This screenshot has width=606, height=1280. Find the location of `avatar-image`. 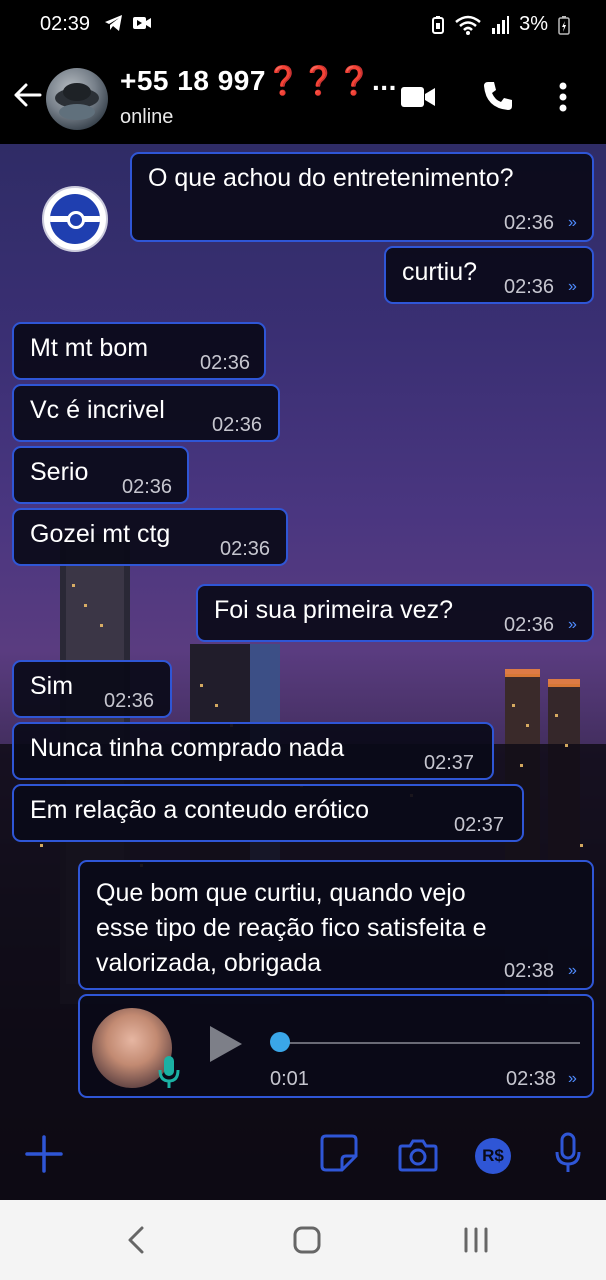

avatar-image is located at coordinates (77, 101).